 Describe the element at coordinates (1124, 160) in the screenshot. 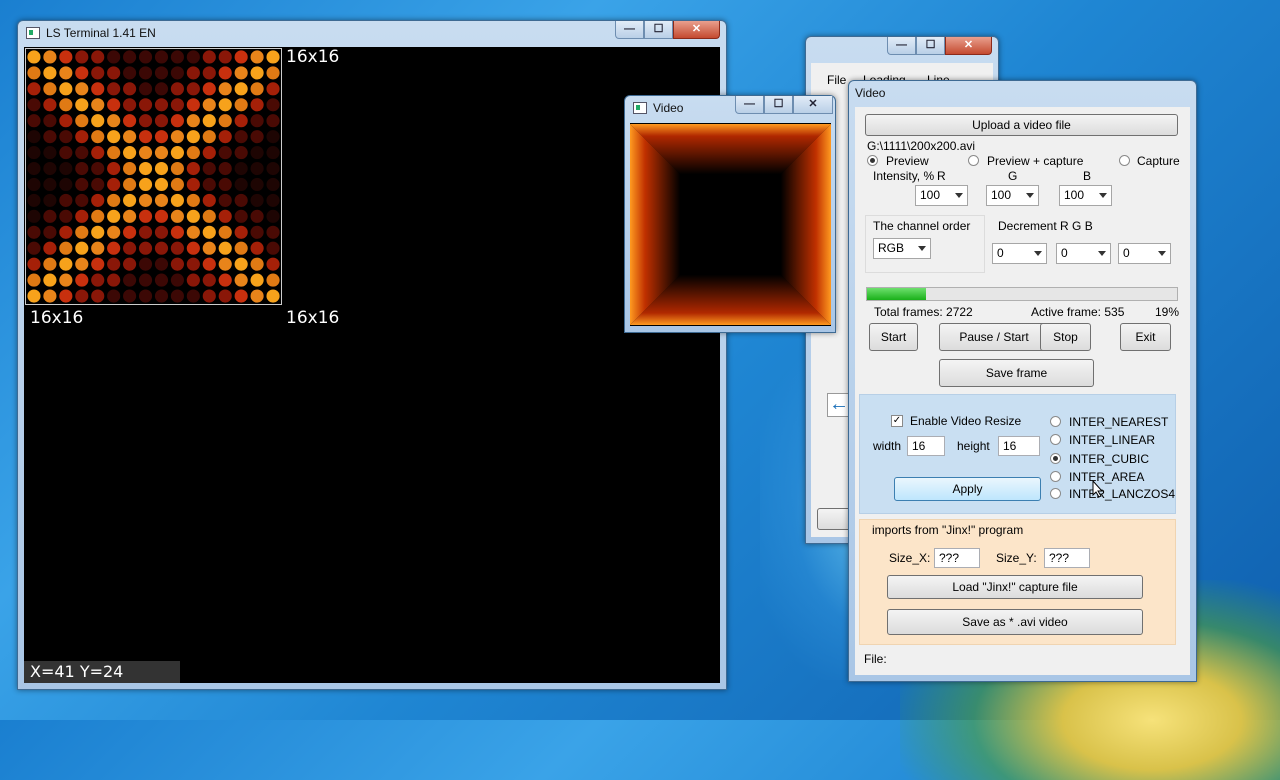

I see `mode-capture-radio` at that location.